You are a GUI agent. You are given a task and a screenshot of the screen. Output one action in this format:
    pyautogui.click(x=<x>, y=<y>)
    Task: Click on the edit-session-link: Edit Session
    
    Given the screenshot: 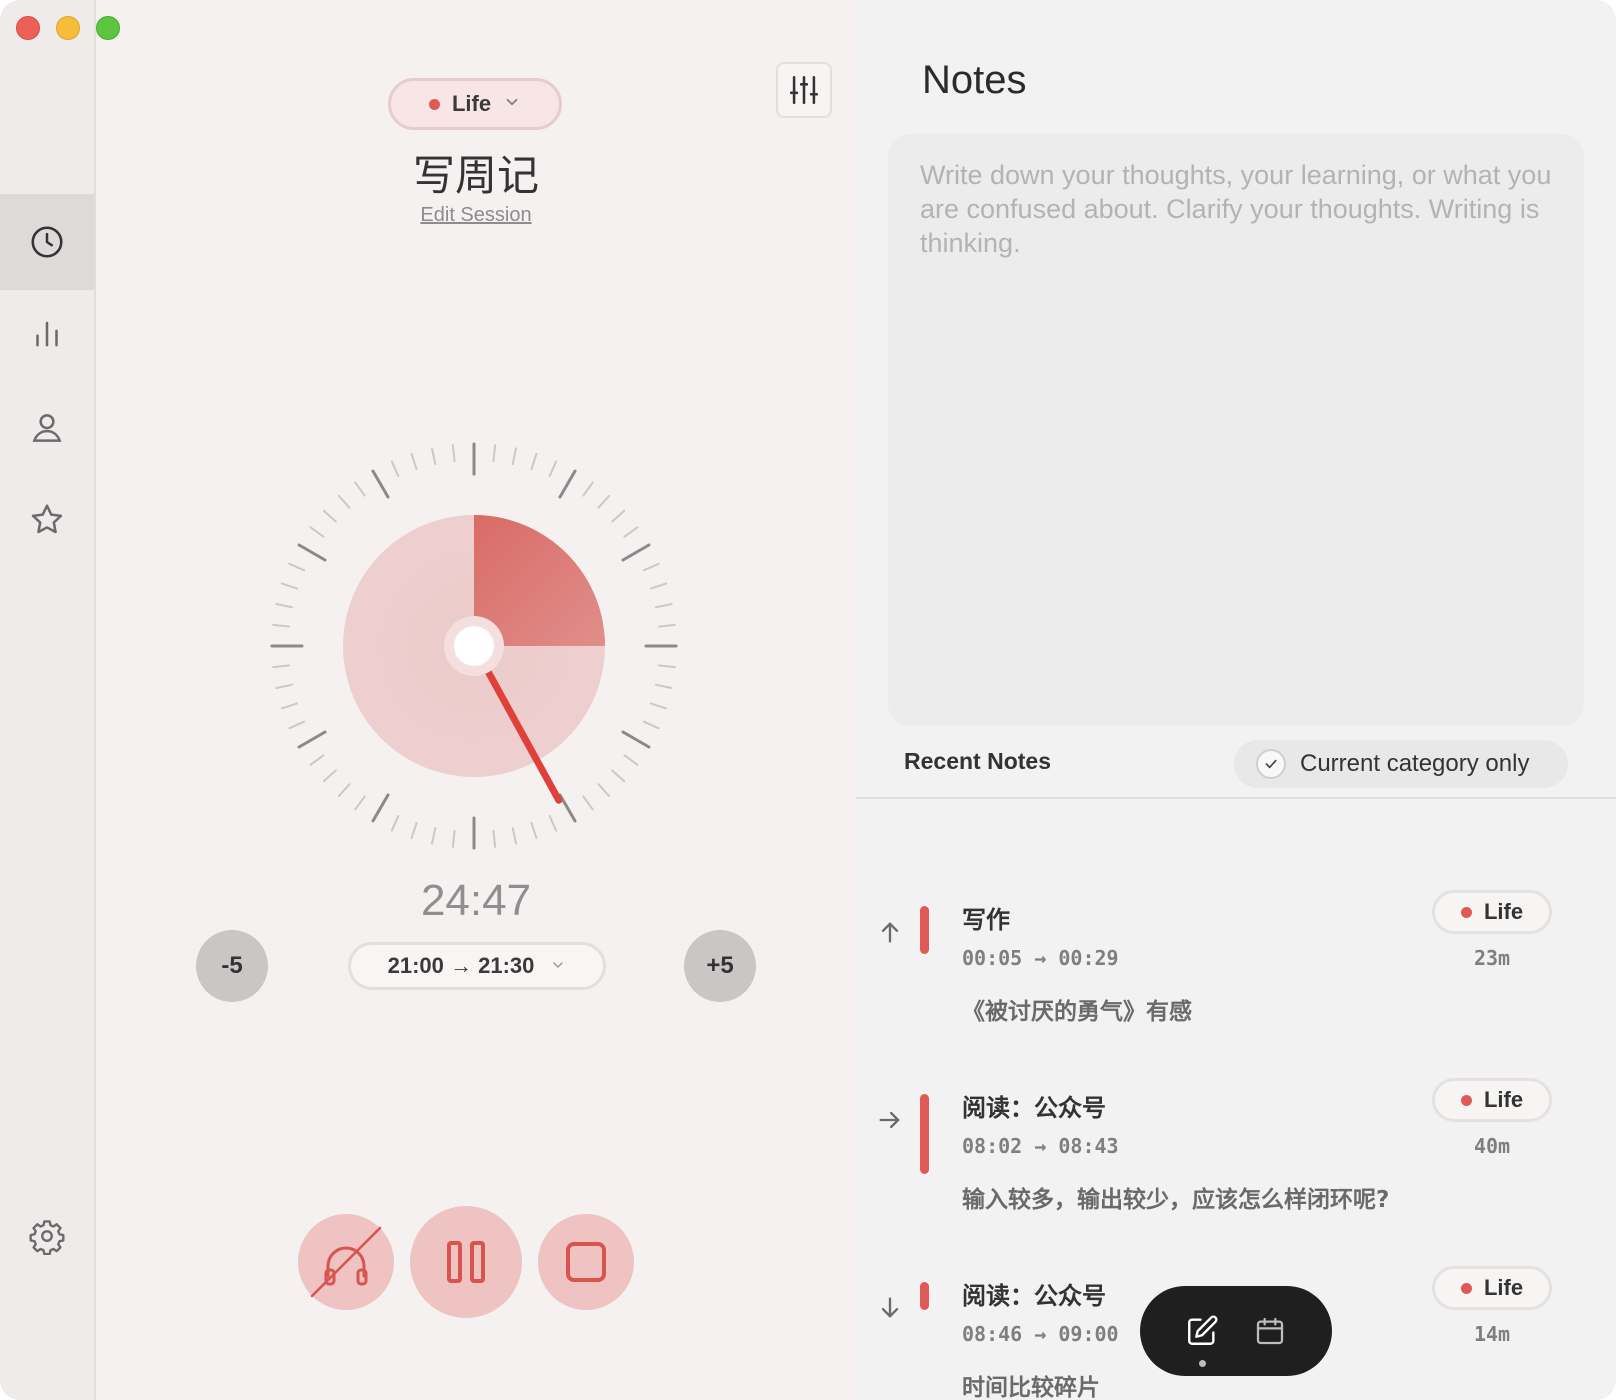 What is the action you would take?
    pyautogui.click(x=476, y=215)
    